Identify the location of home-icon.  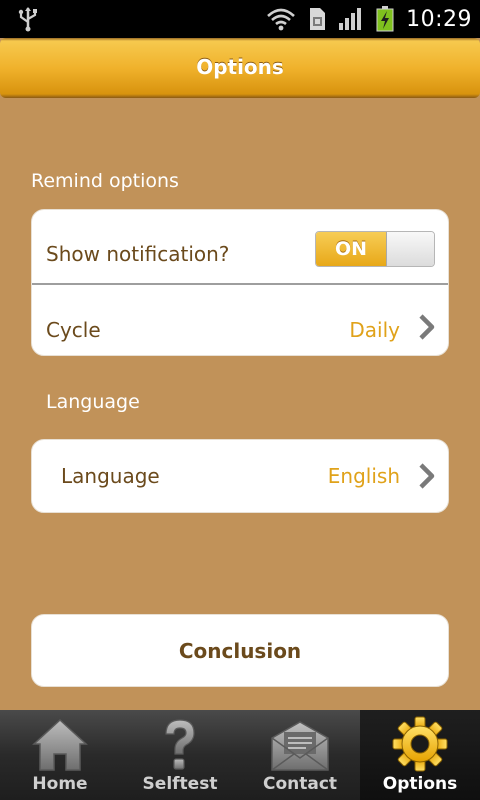
(60, 744).